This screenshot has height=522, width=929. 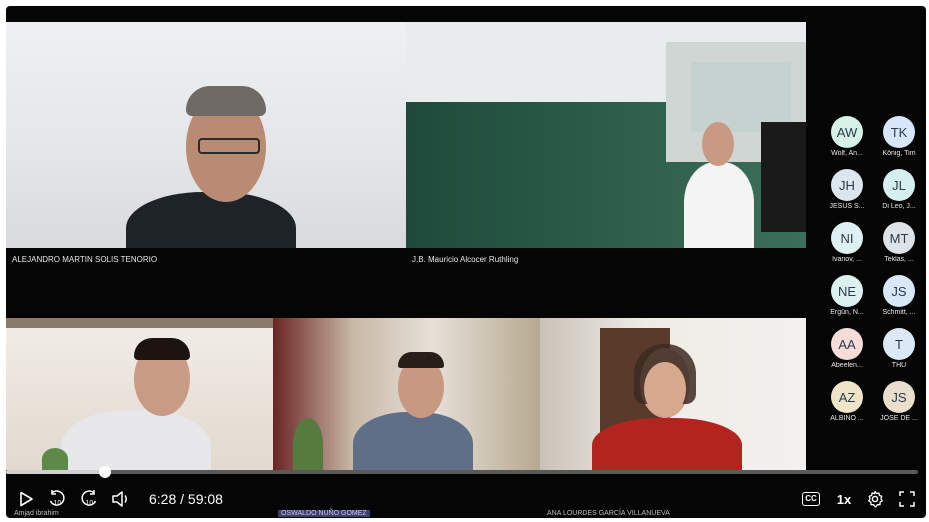 What do you see at coordinates (847, 238) in the screenshot?
I see `avatar-initials: NI` at bounding box center [847, 238].